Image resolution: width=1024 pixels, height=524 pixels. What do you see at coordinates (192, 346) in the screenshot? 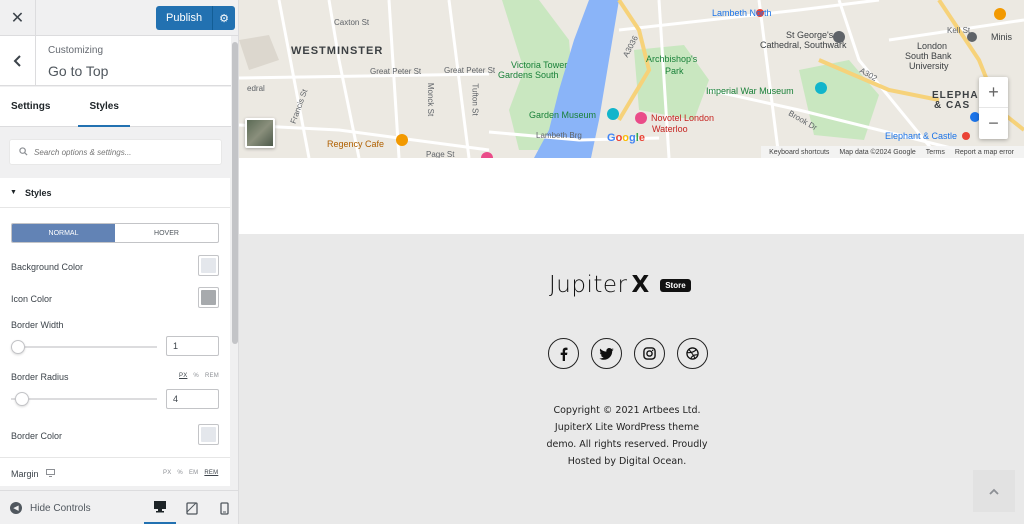
I see `border-width-input: 1` at bounding box center [192, 346].